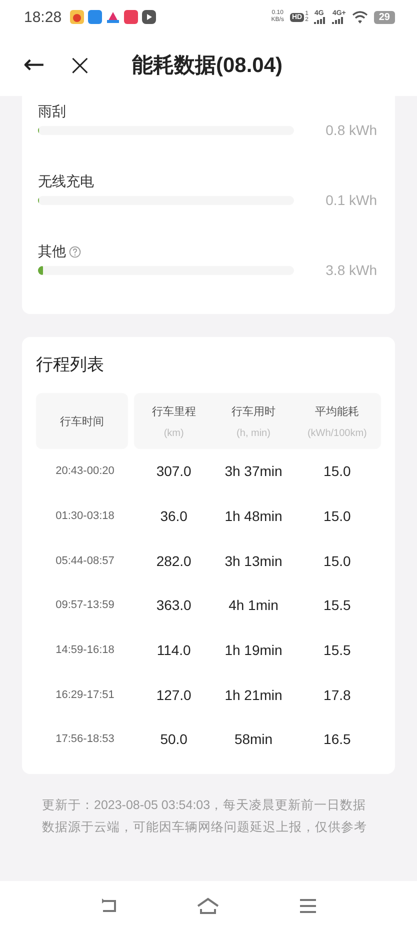 This screenshot has height=931, width=417. What do you see at coordinates (337, 411) in the screenshot?
I see `column-header: 平均能耗` at bounding box center [337, 411].